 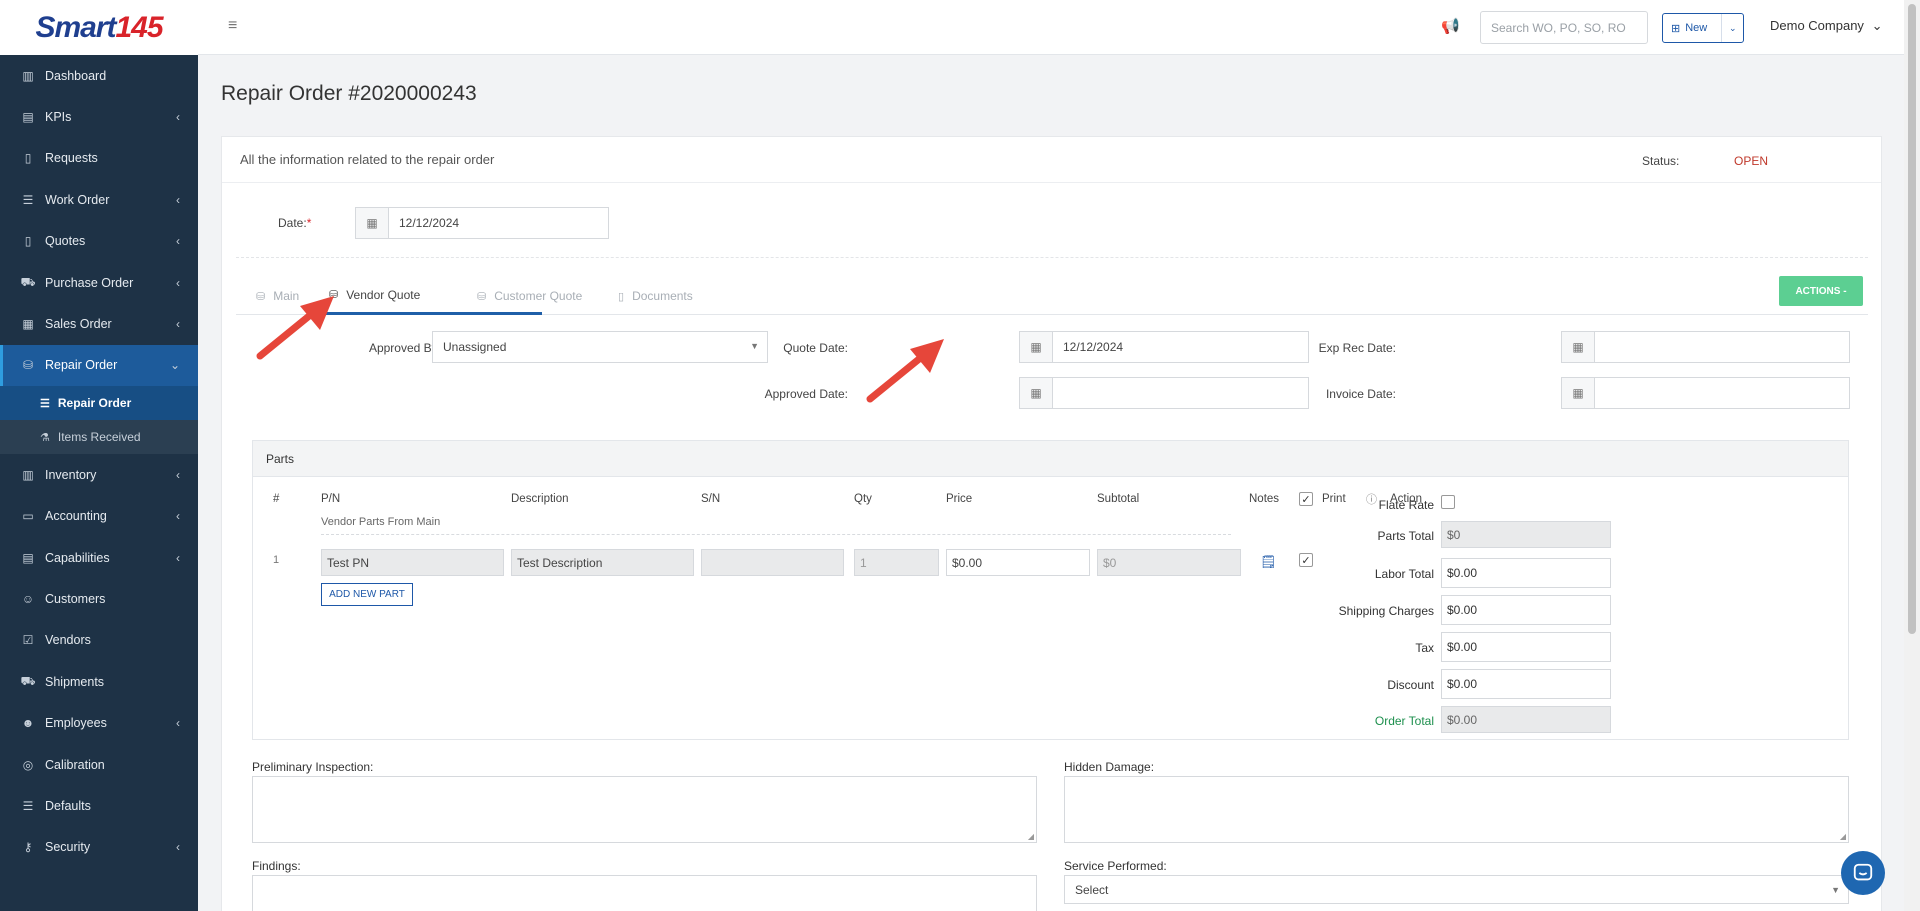 I want to click on sidebar-item-dashboard: ▥ Dashboard, so click(x=99, y=75).